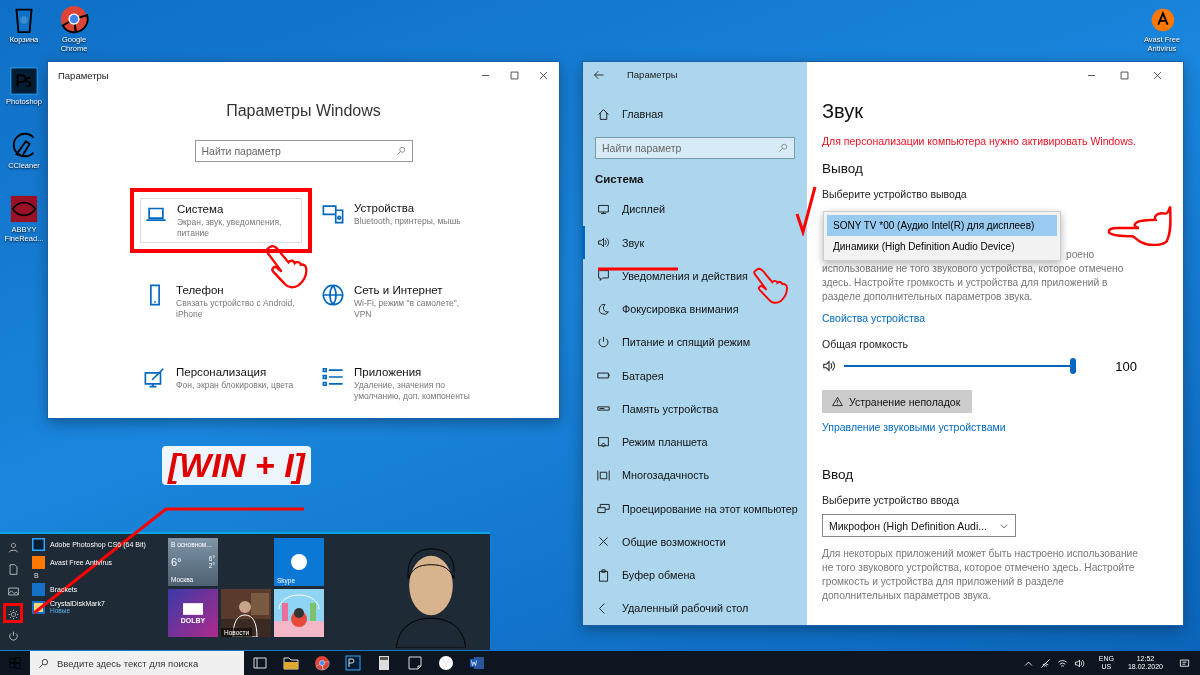 This screenshot has height=675, width=1200. Describe the element at coordinates (24, 209) in the screenshot. I see `eye-logo-icon` at that location.